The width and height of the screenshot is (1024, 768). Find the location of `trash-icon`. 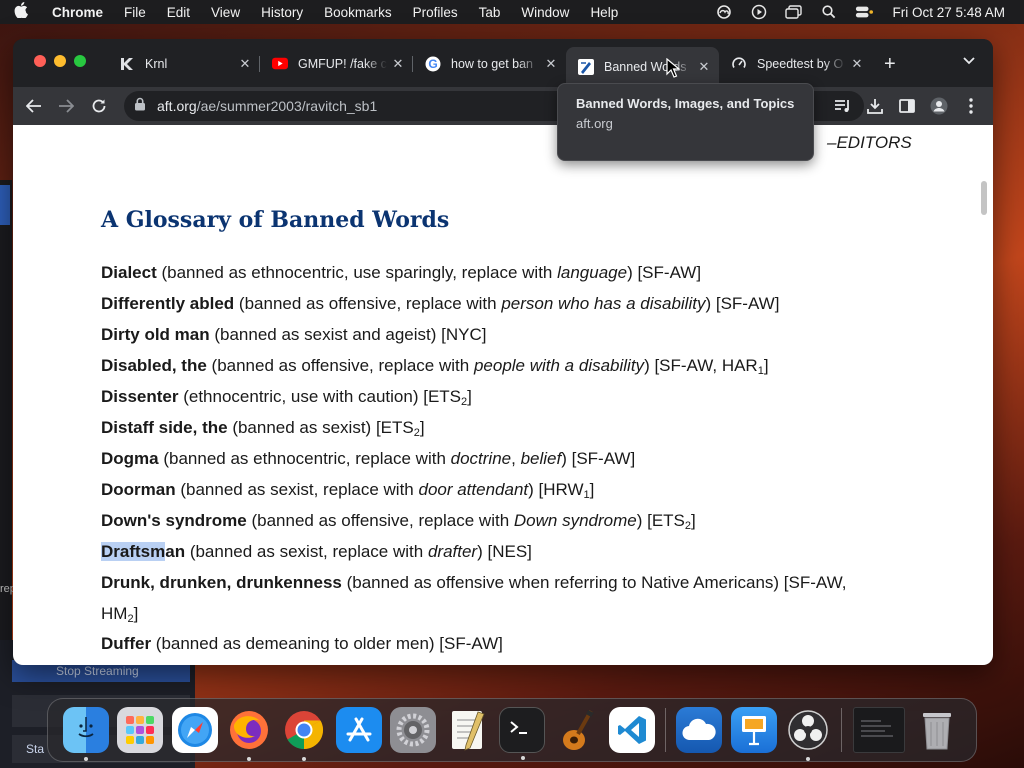

trash-icon is located at coordinates (937, 730).